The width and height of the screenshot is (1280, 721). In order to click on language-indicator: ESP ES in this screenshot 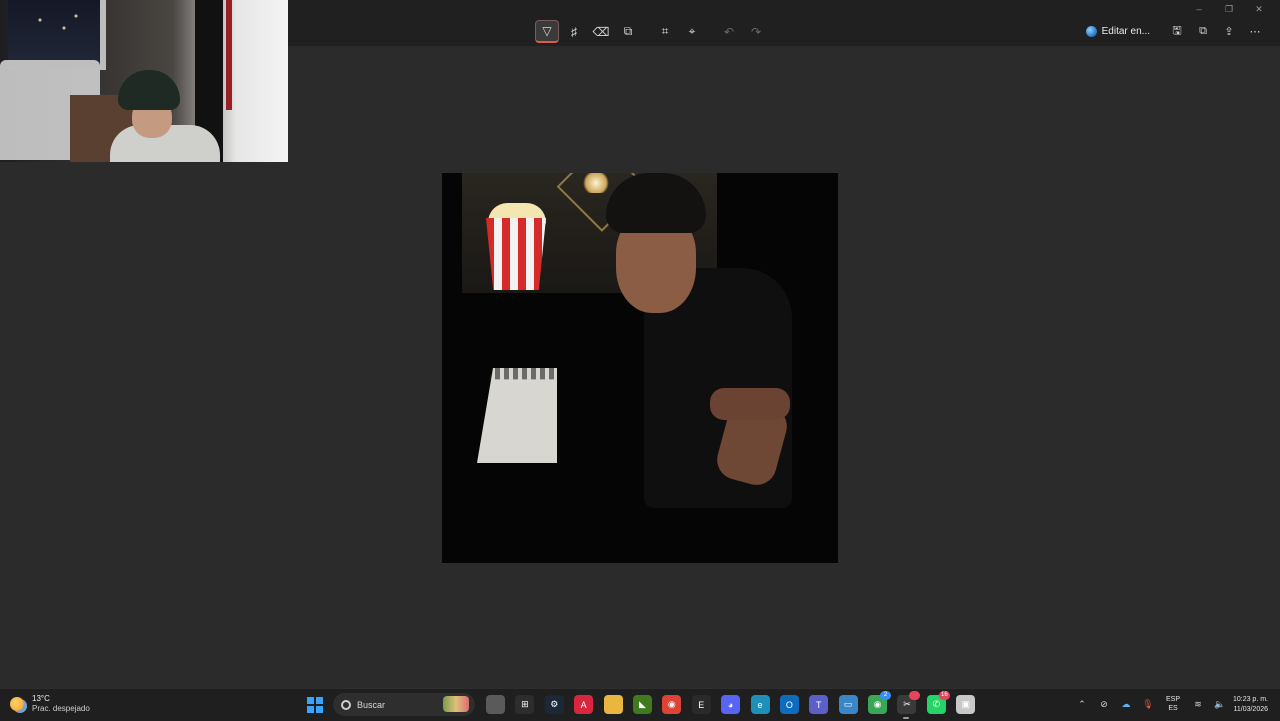, I will do `click(1173, 704)`.